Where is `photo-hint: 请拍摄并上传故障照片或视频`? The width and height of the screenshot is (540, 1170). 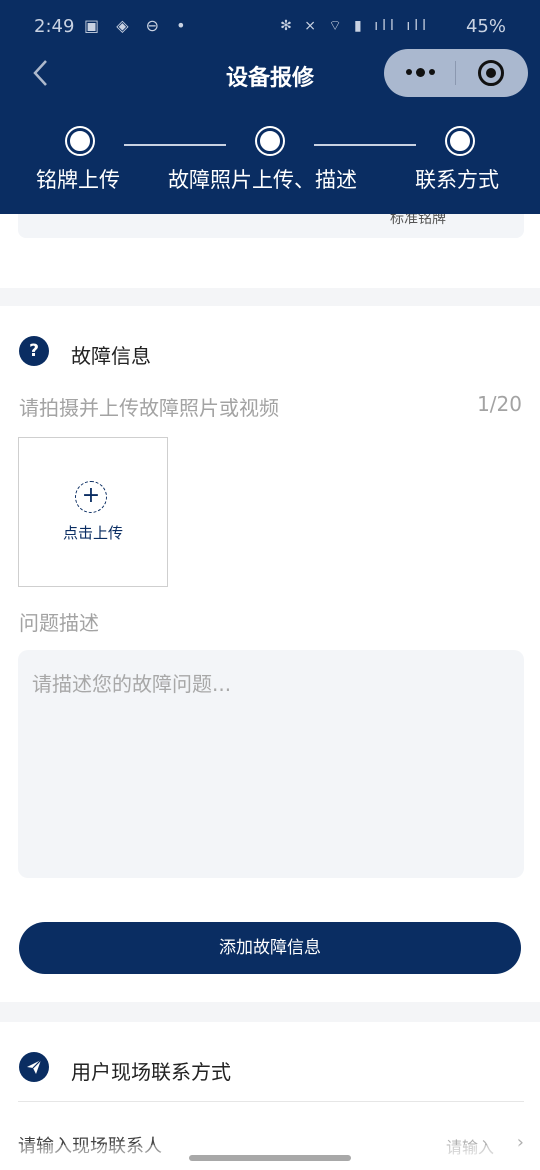 photo-hint: 请拍摄并上传故障照片或视频 is located at coordinates (149, 408).